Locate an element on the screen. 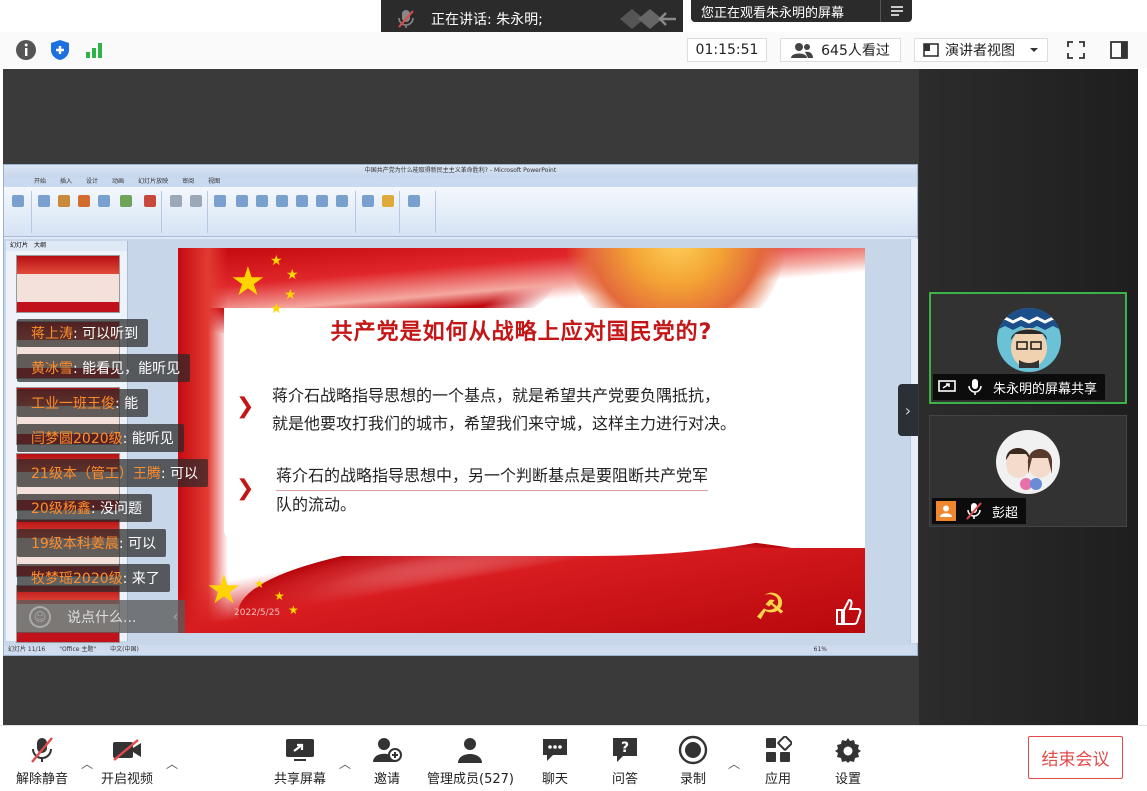 This screenshot has width=1147, height=791. ppt-ribbon is located at coordinates (460, 212).